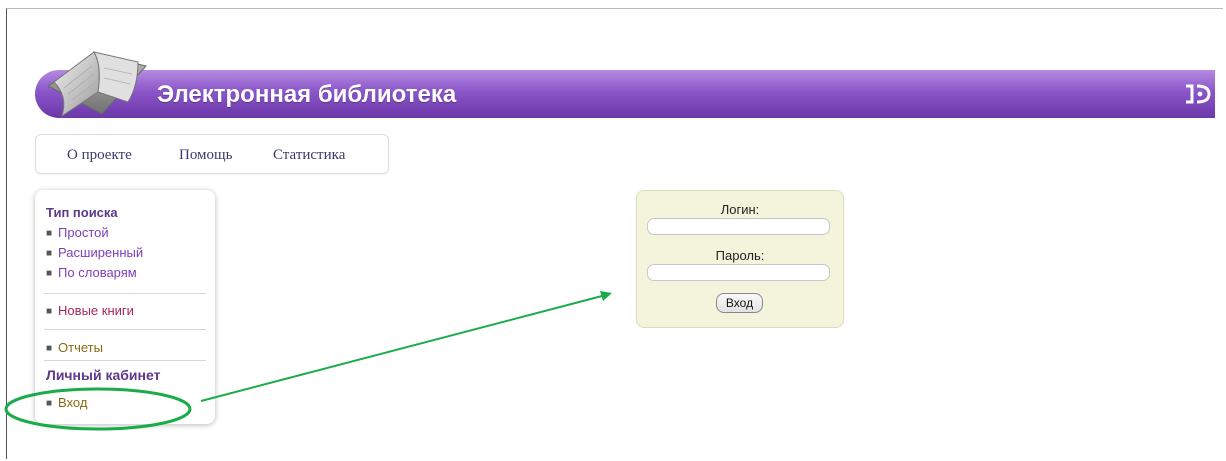 The image size is (1226, 461). Describe the element at coordinates (82, 212) in the screenshot. I see `search-type-heading: Тип поиска` at that location.